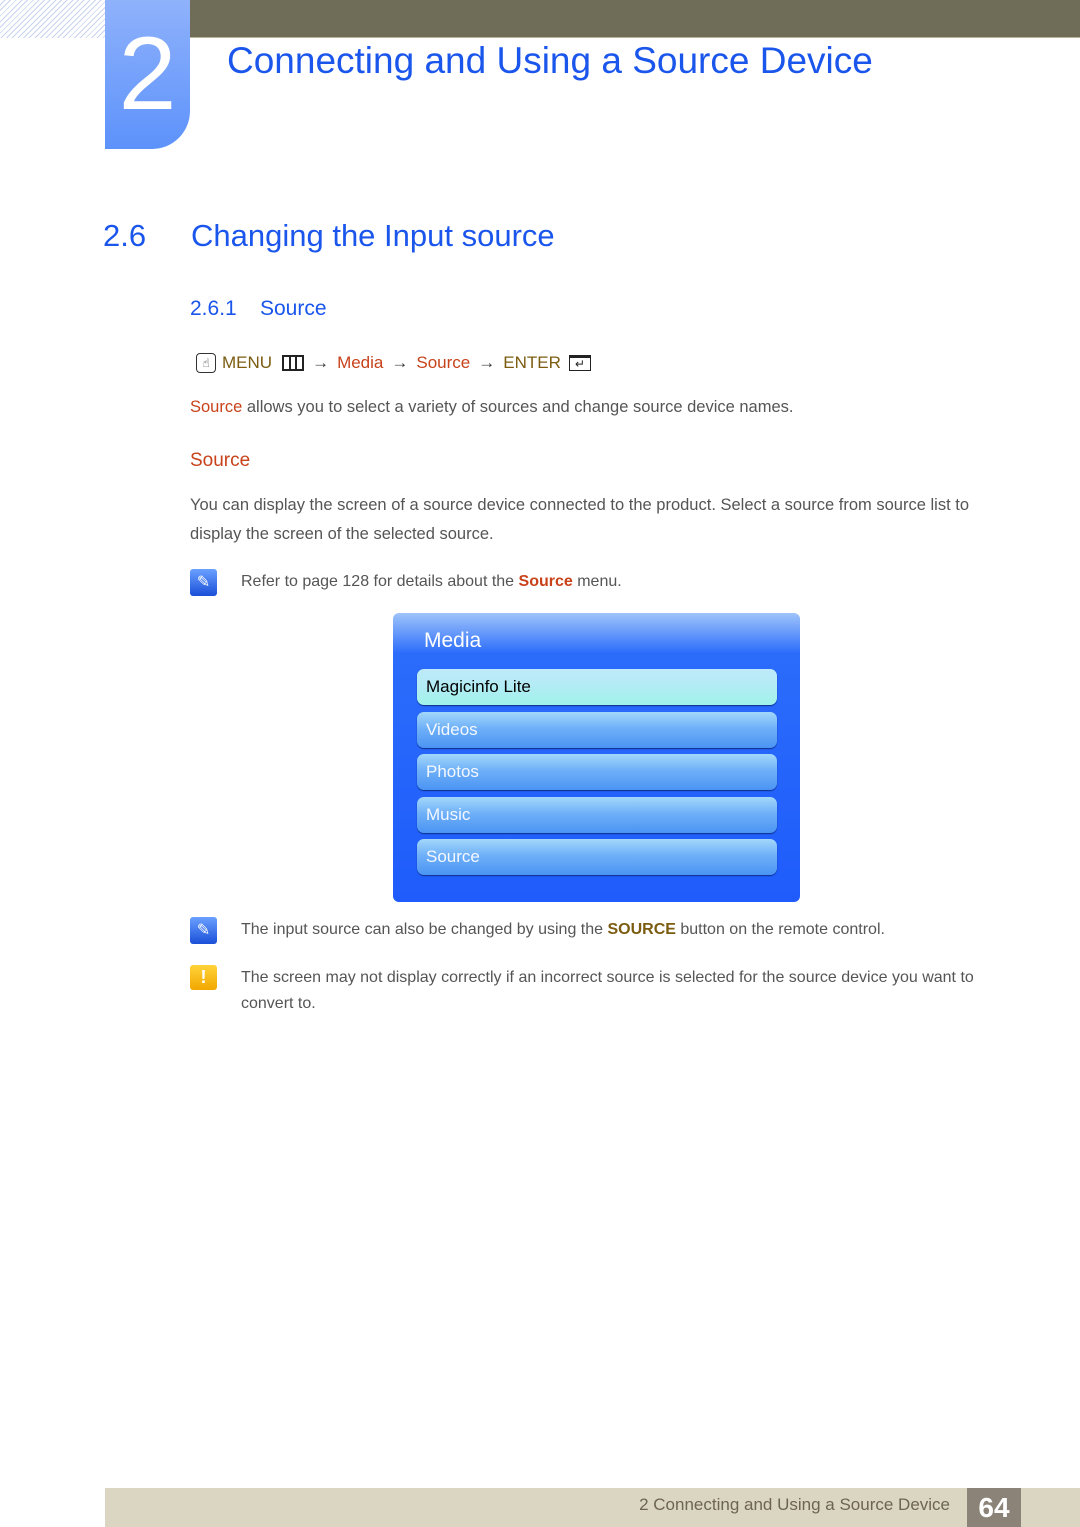  I want to click on tv-menu-title: Media, so click(453, 640).